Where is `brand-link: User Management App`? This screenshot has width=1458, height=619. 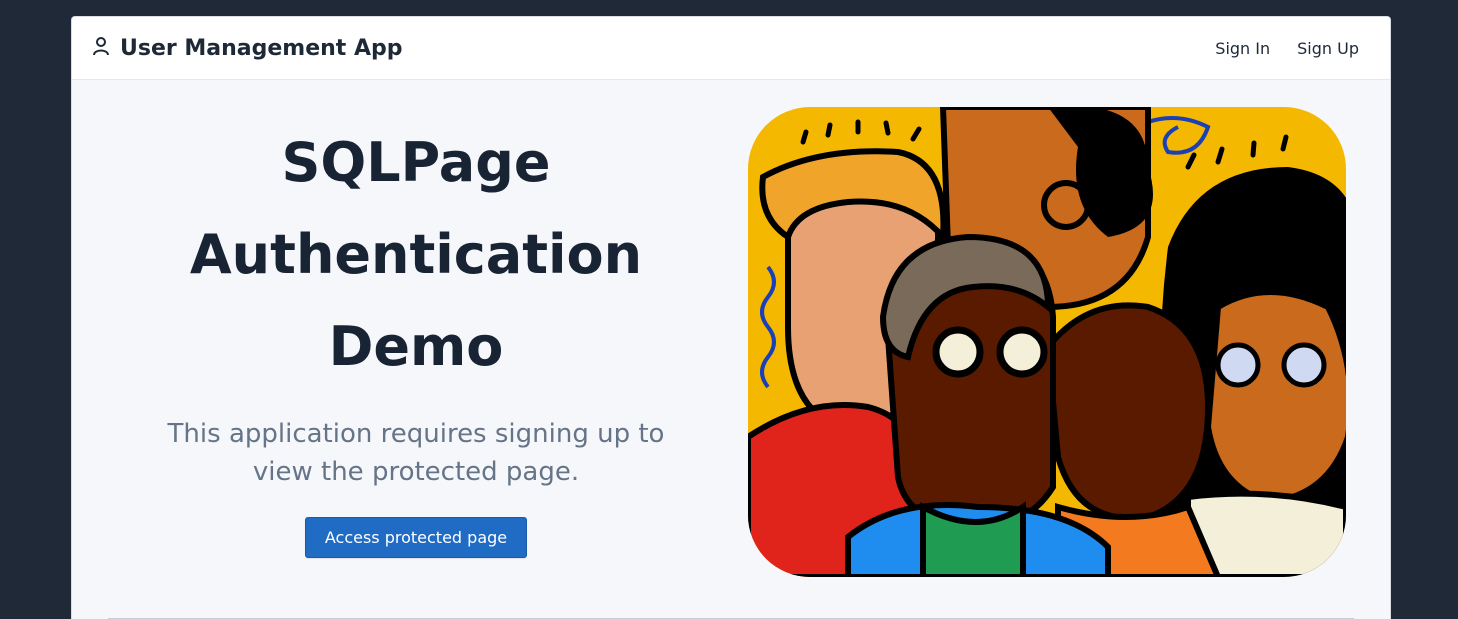 brand-link: User Management App is located at coordinates (247, 48).